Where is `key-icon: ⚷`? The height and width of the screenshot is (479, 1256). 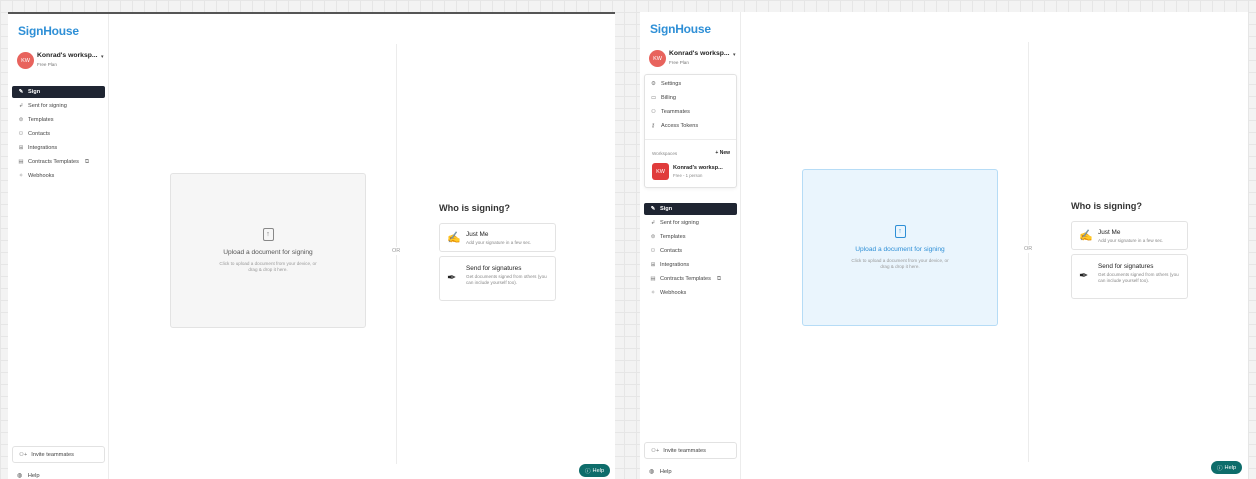
key-icon: ⚷ is located at coordinates (653, 126).